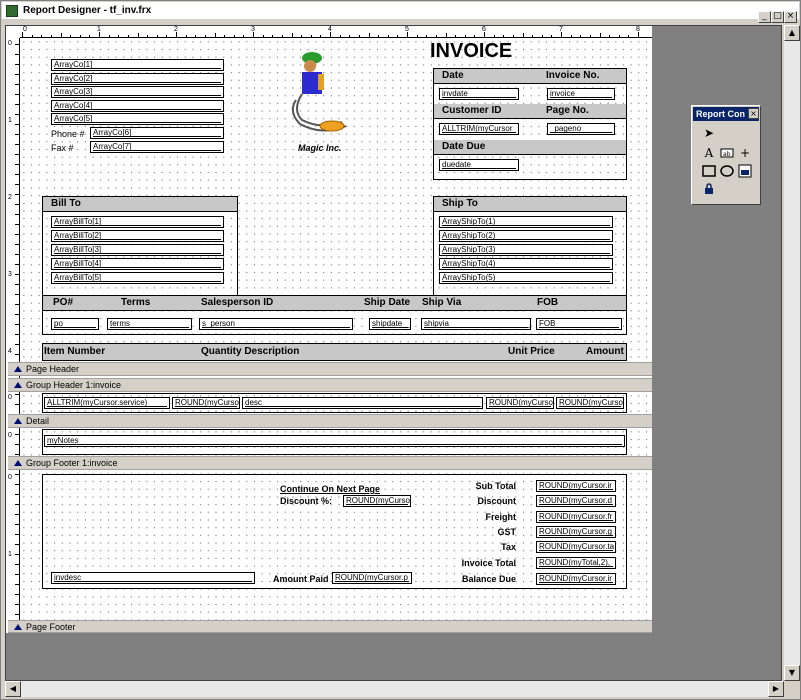 The height and width of the screenshot is (700, 801). Describe the element at coordinates (590, 403) in the screenshot. I see `amount-field: ROUND(myCurso` at that location.